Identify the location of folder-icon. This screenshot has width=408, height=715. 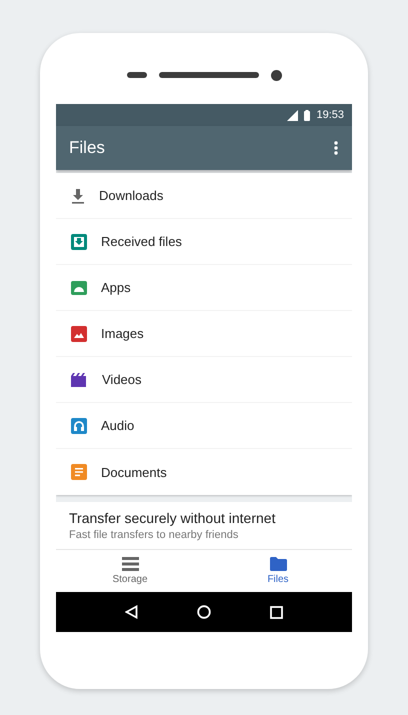
(278, 564).